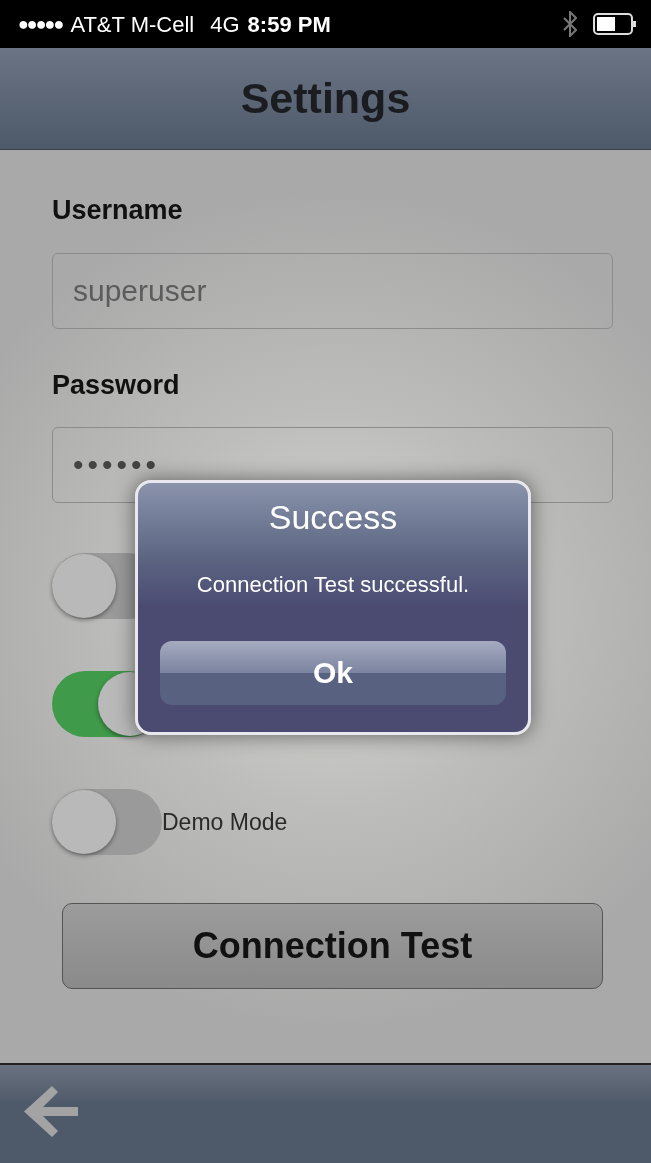 The width and height of the screenshot is (651, 1163). Describe the element at coordinates (116, 385) in the screenshot. I see `field-label: Password` at that location.